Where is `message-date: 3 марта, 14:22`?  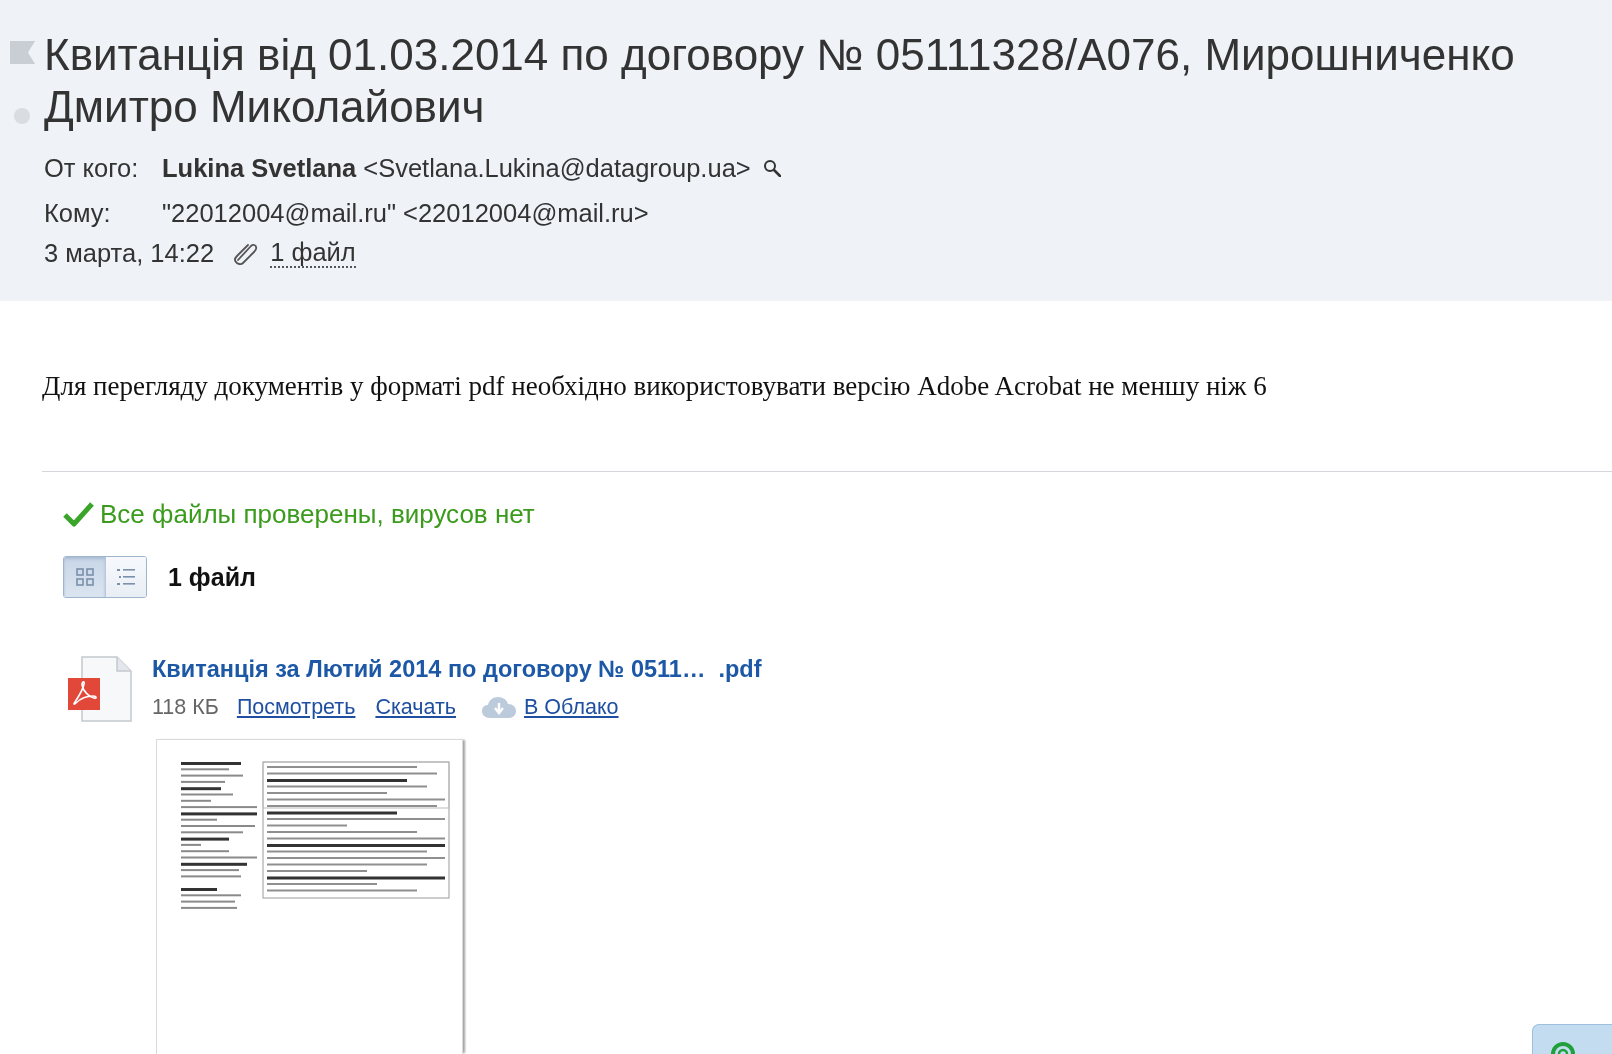 message-date: 3 марта, 14:22 is located at coordinates (129, 253).